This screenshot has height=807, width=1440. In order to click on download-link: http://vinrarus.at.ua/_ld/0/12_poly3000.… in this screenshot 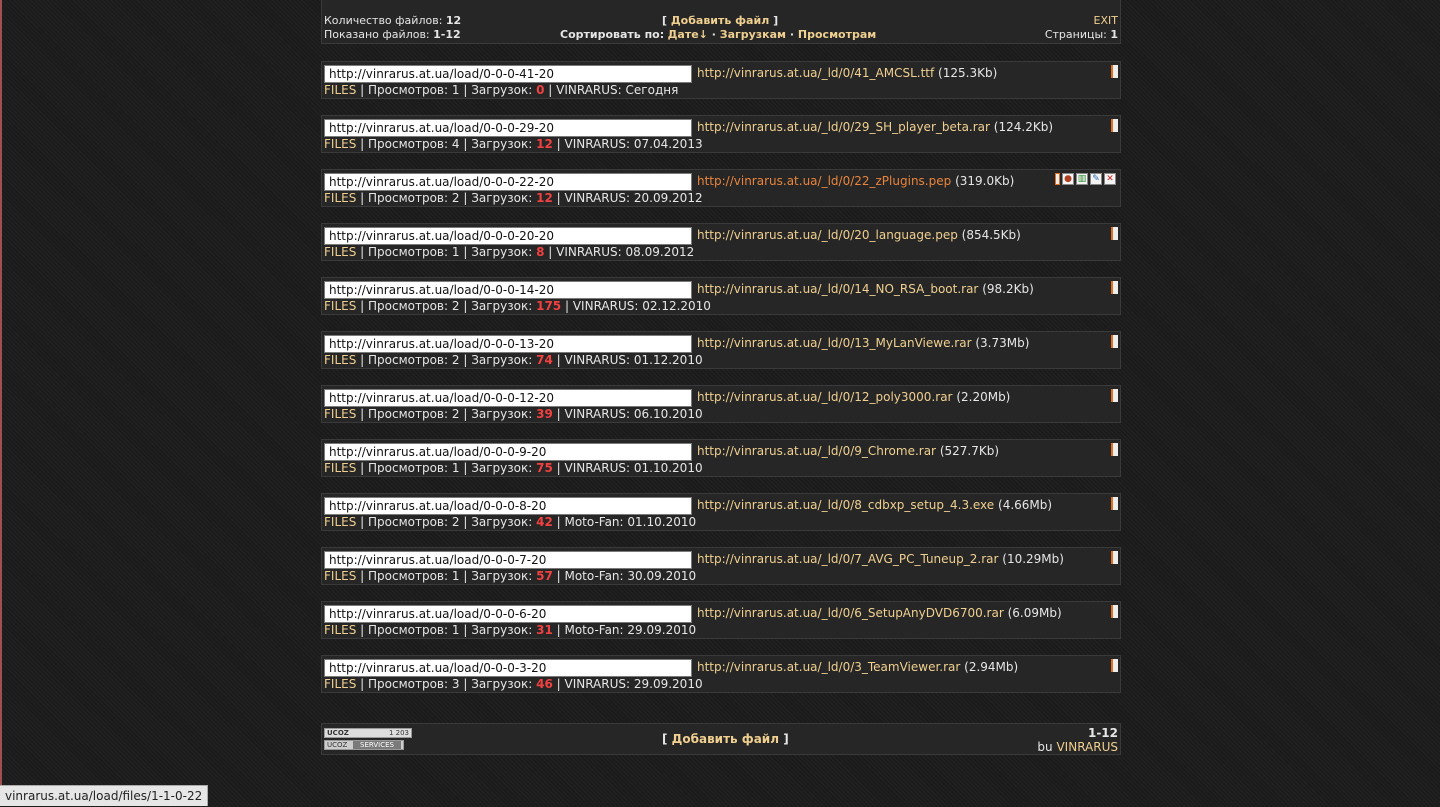, I will do `click(824, 397)`.